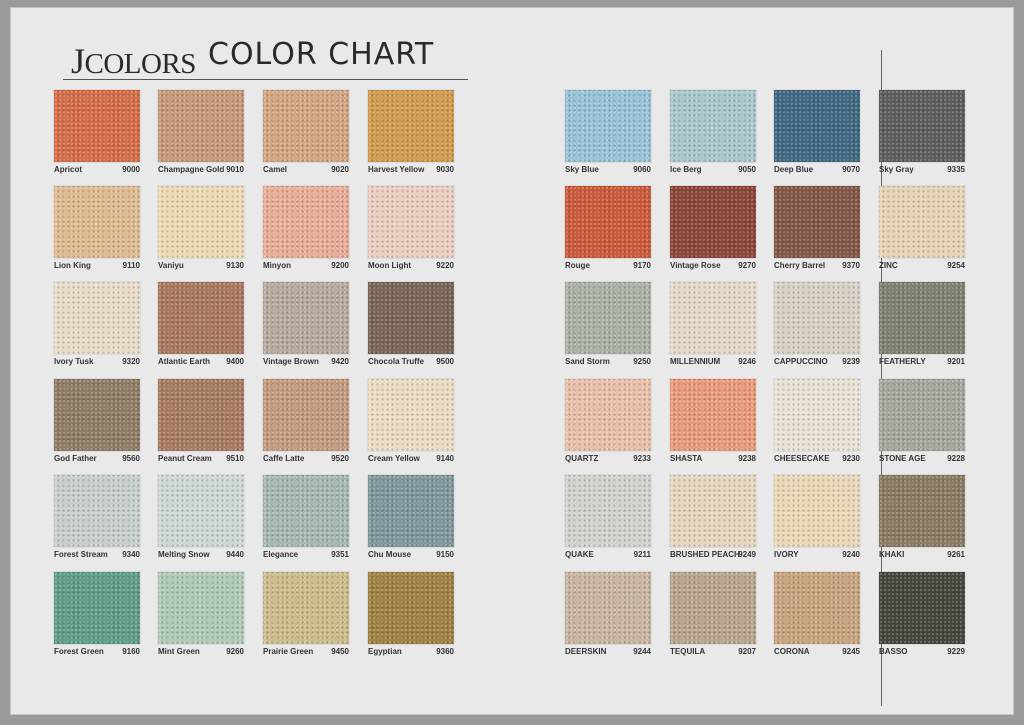 The height and width of the screenshot is (725, 1024). Describe the element at coordinates (201, 363) in the screenshot. I see `swatch-label: Atlantic Earth 9400` at that location.